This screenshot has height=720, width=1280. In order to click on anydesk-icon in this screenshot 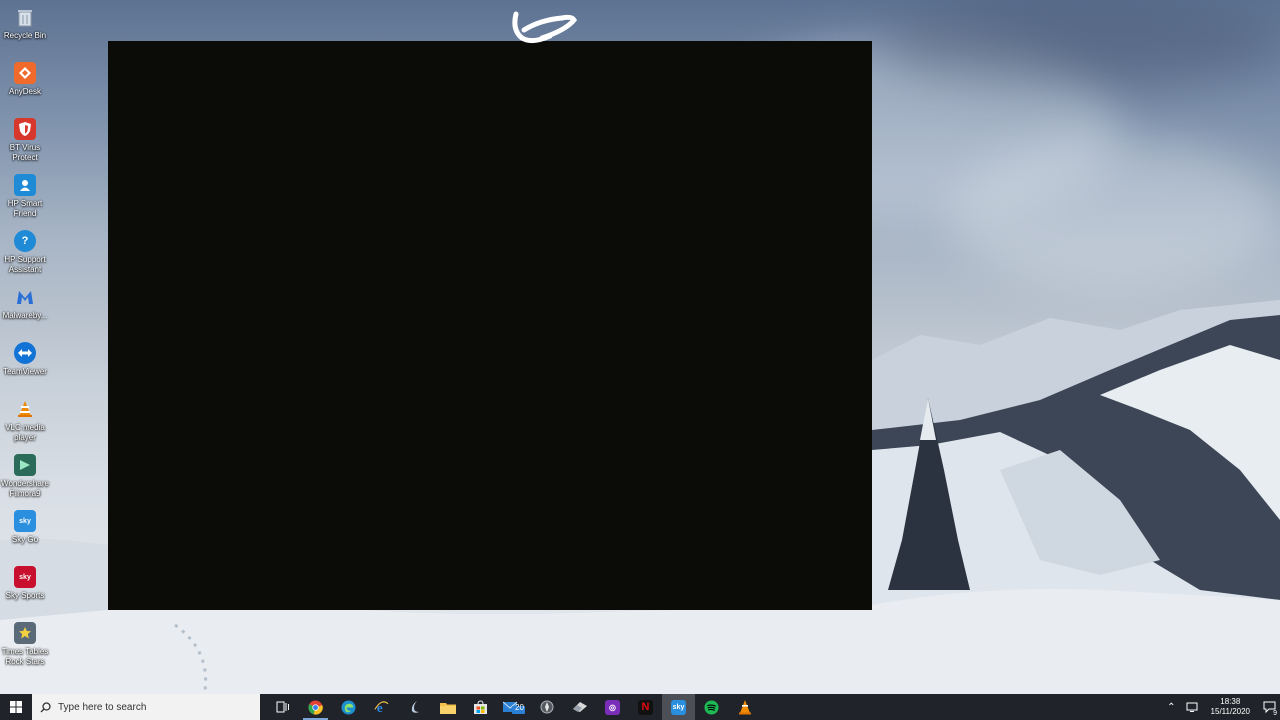, I will do `click(25, 73)`.